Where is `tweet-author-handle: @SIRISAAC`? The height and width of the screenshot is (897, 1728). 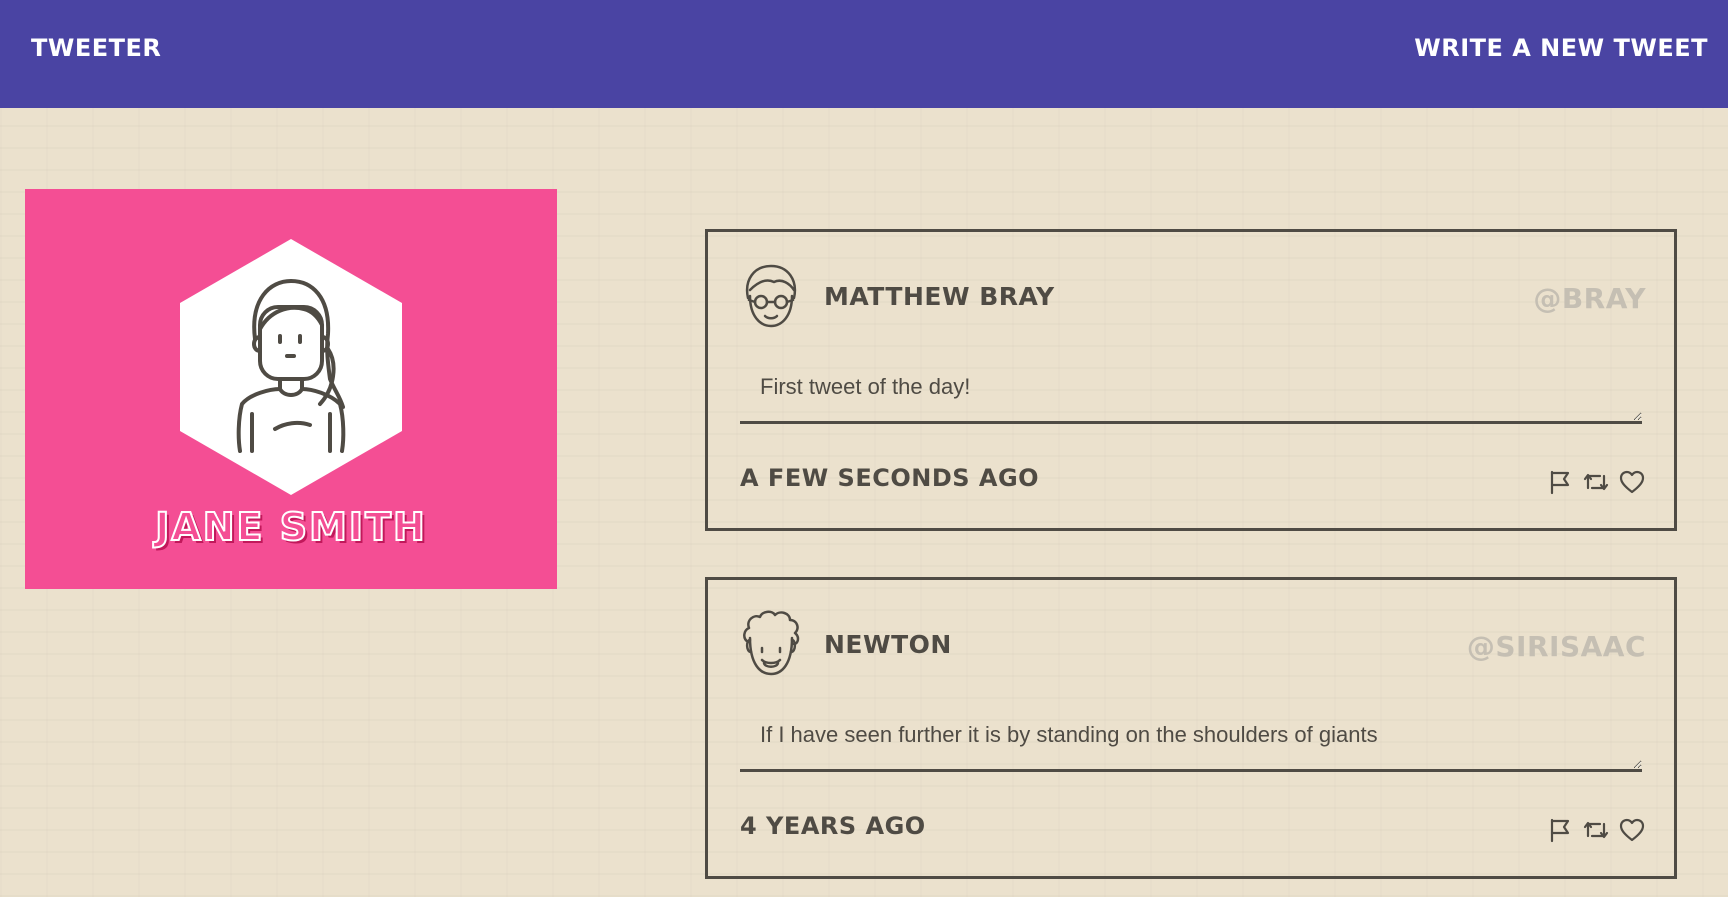 tweet-author-handle: @SIRISAAC is located at coordinates (1556, 646).